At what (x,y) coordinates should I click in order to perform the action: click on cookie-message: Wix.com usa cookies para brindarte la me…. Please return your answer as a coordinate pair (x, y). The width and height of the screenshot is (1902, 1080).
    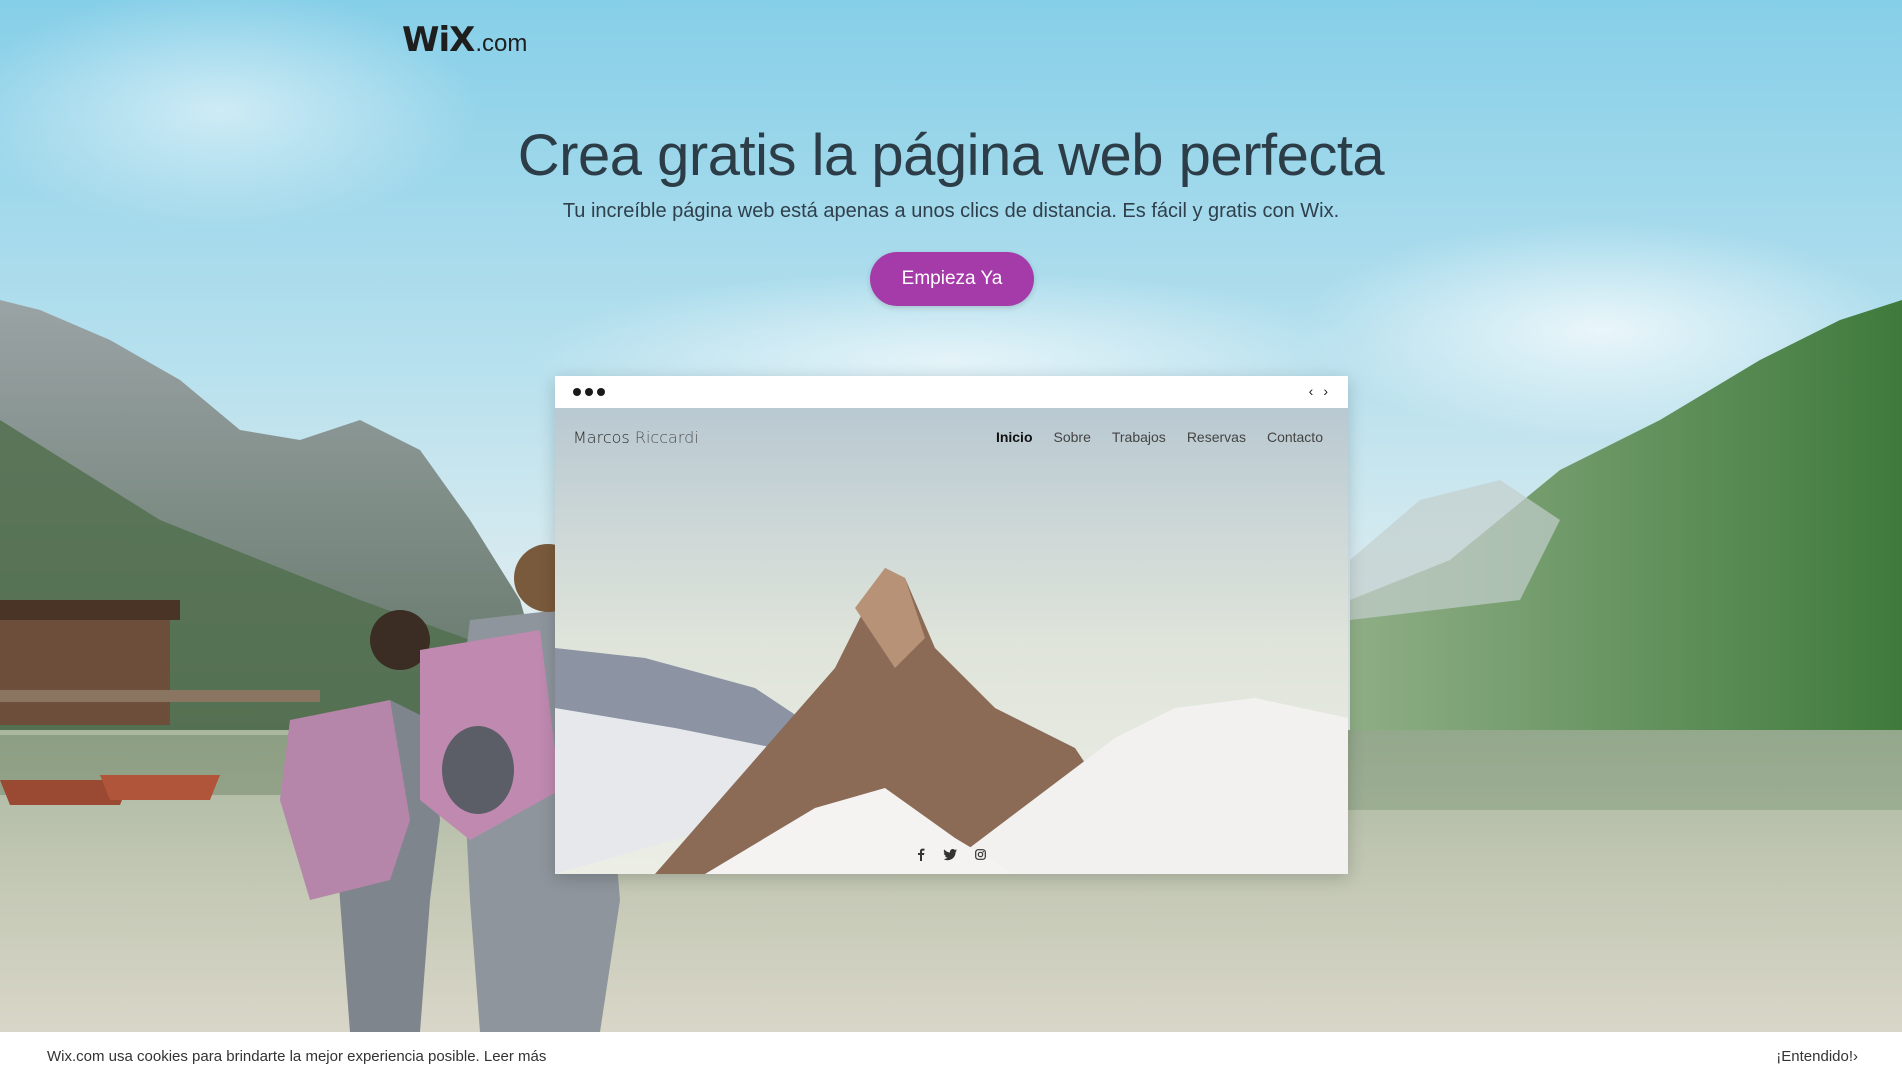
    Looking at the image, I should click on (296, 1056).